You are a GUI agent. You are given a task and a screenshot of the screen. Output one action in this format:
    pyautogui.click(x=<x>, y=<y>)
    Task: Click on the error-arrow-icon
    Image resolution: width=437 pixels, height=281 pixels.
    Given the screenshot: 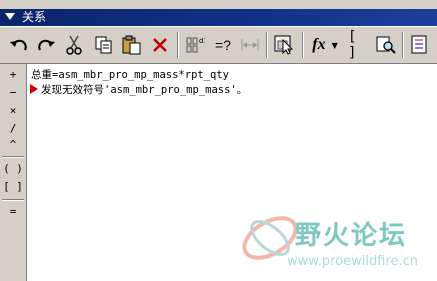 What is the action you would take?
    pyautogui.click(x=34, y=89)
    